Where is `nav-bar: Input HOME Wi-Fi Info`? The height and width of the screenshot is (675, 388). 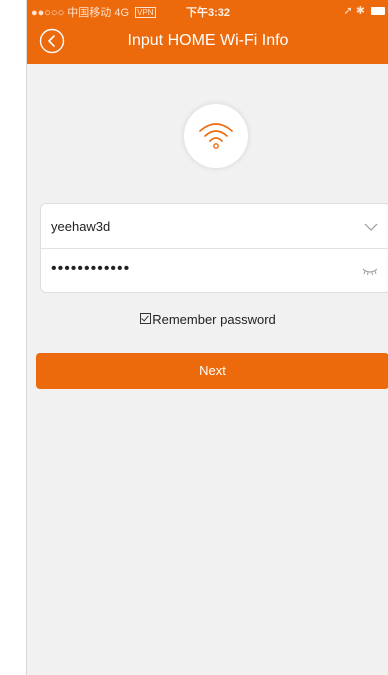
nav-bar: Input HOME Wi-Fi Info is located at coordinates (207, 42).